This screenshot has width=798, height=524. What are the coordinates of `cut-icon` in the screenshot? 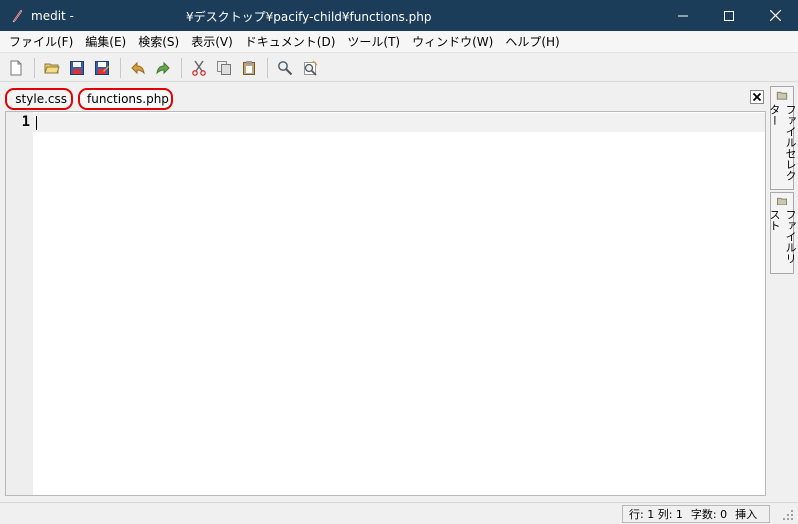 It's located at (199, 68).